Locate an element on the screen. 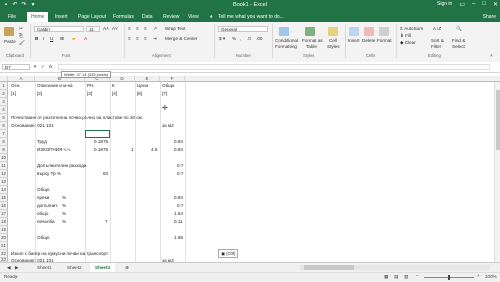  cell-styles-label-2: Styles is located at coordinates (333, 46).